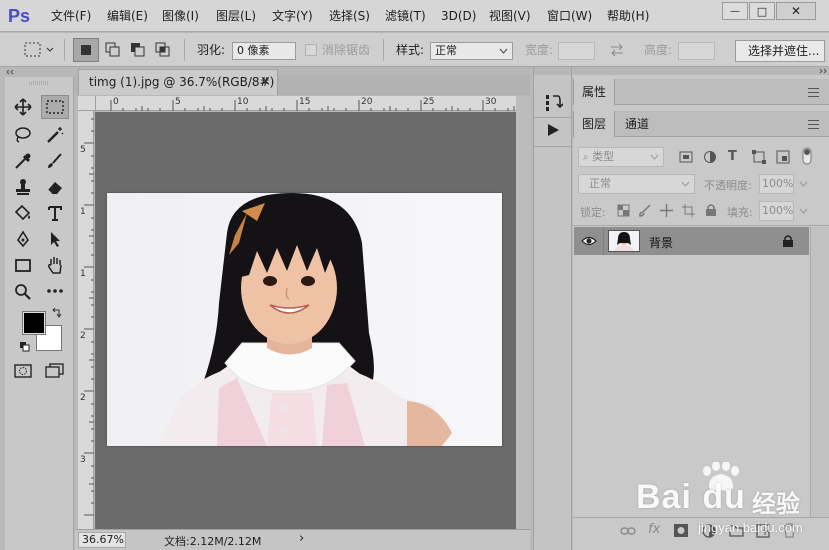 Image resolution: width=829 pixels, height=550 pixels. What do you see at coordinates (624, 241) in the screenshot?
I see `layer-thumbnail` at bounding box center [624, 241].